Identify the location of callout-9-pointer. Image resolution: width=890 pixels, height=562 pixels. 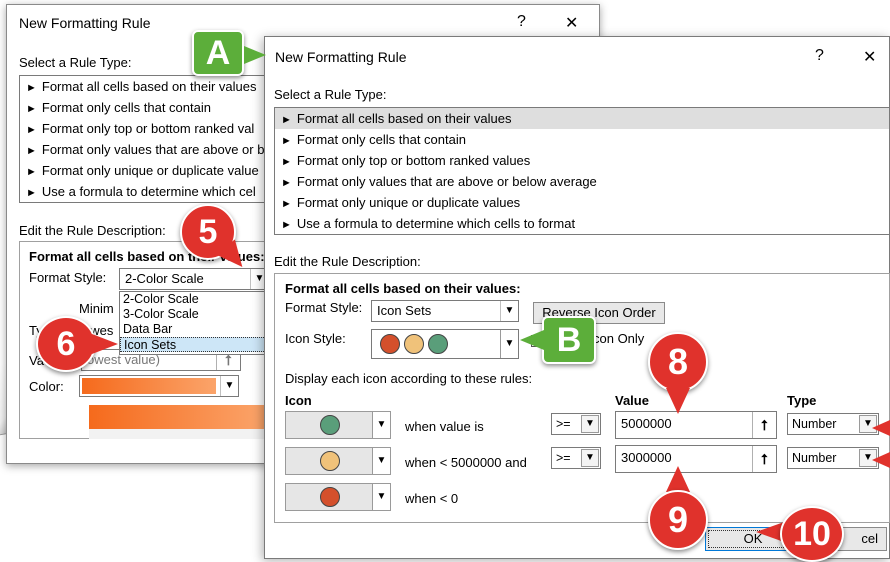
(678, 479).